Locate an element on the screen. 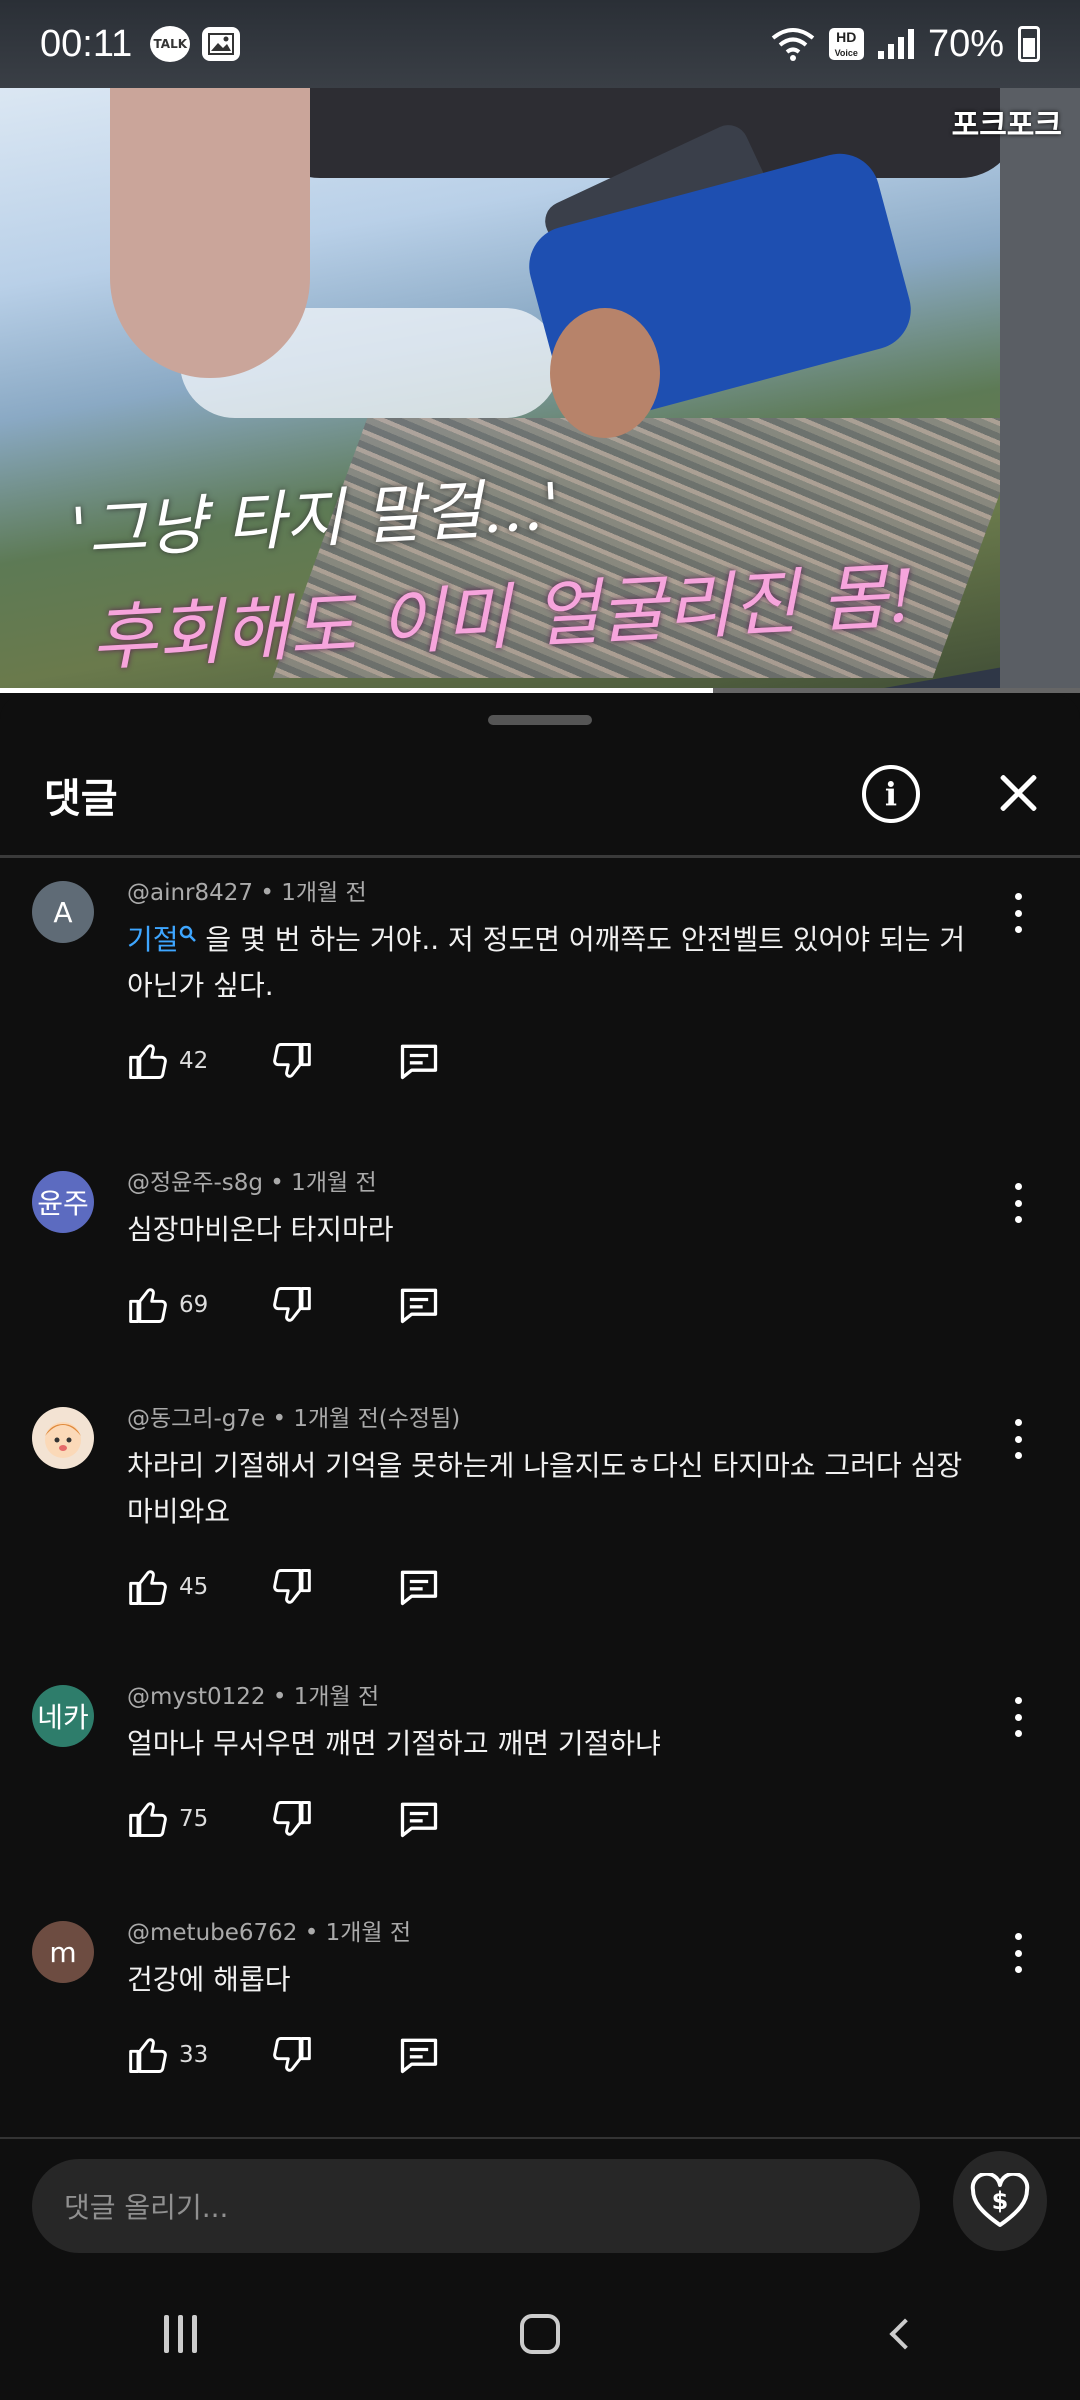 Image resolution: width=1080 pixels, height=2400 pixels. system-nav-bar is located at coordinates (540, 2333).